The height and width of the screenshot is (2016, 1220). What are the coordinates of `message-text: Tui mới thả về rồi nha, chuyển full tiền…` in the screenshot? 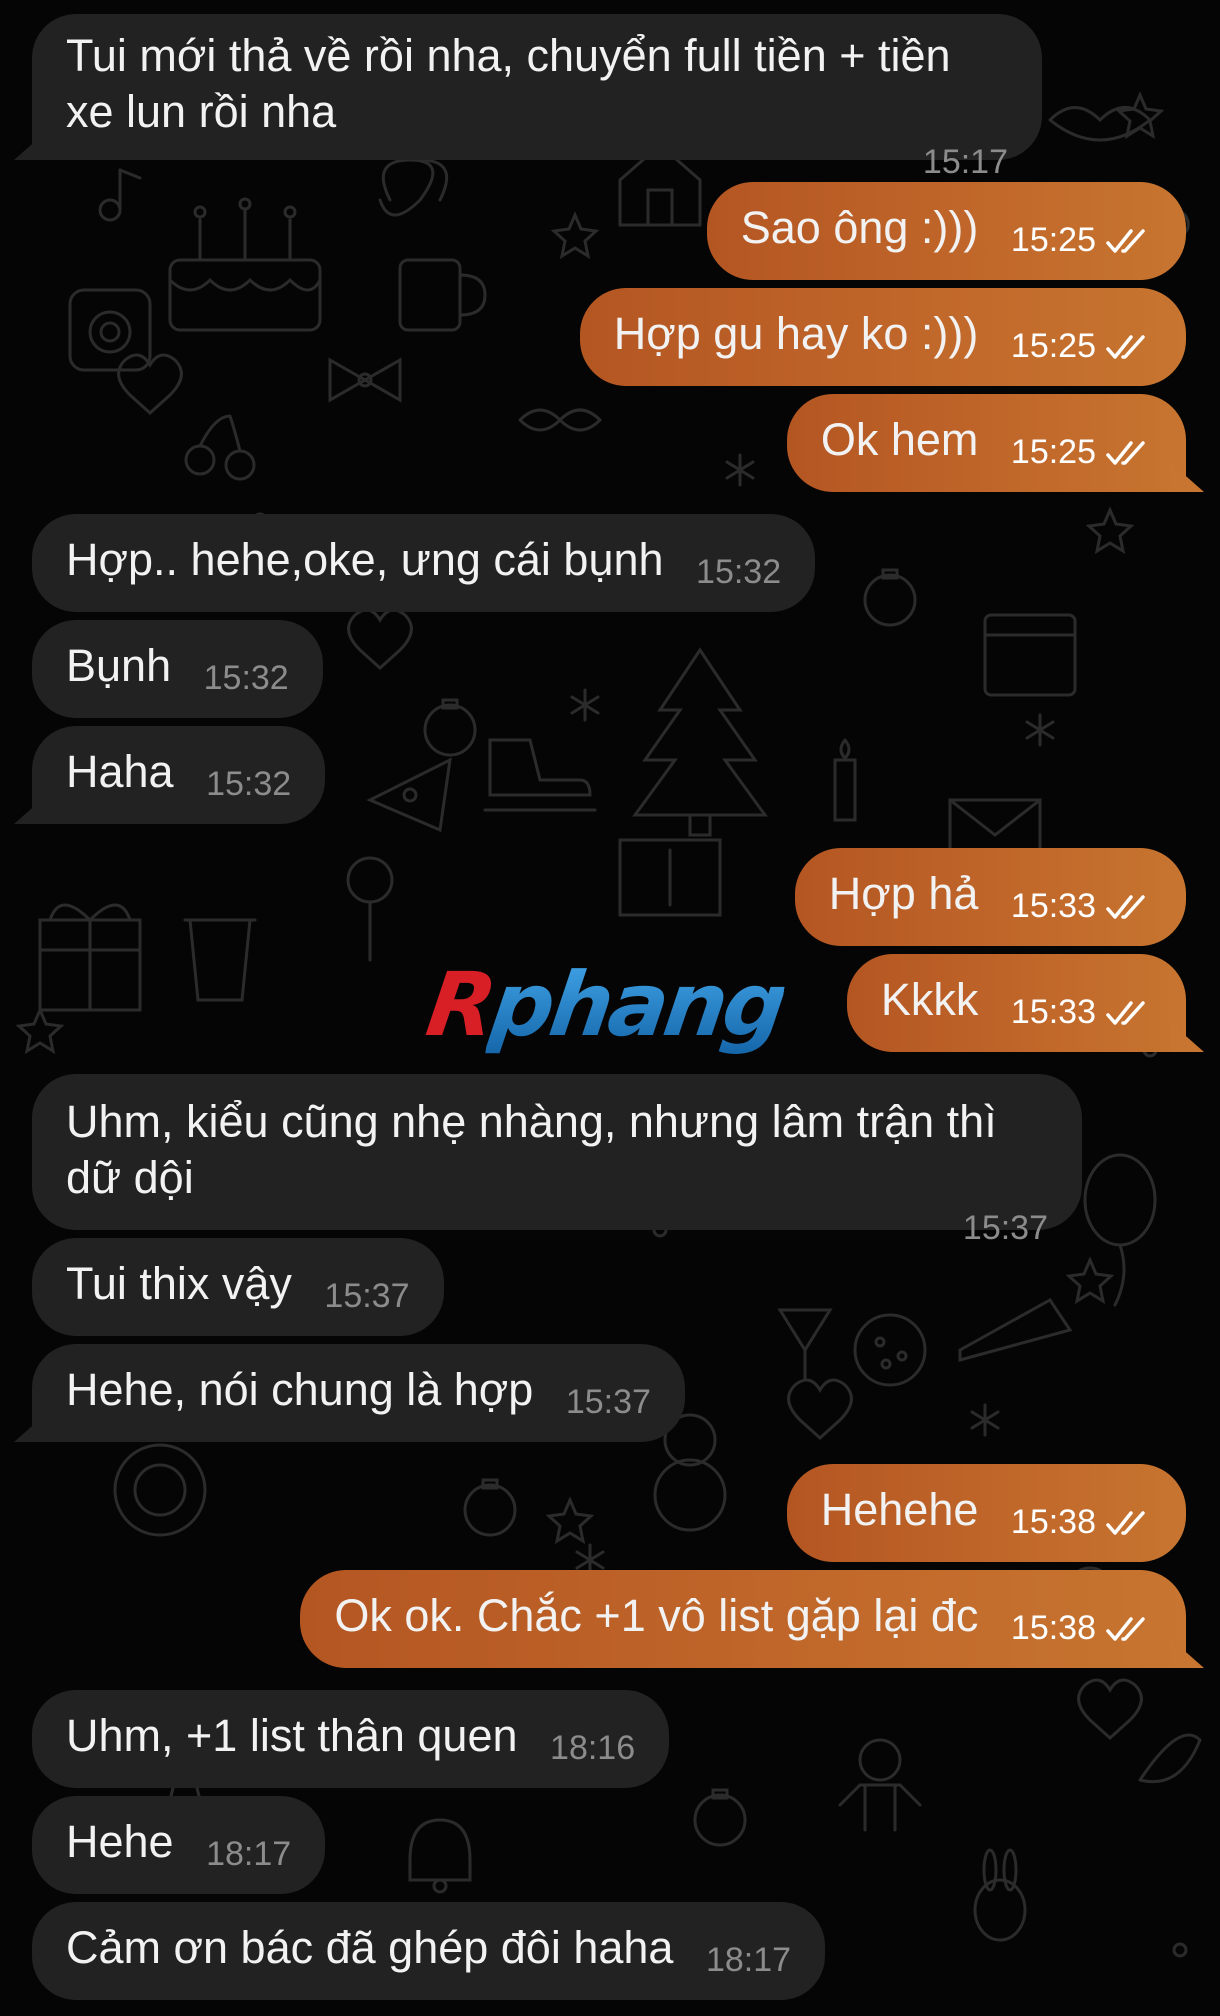 It's located at (515, 83).